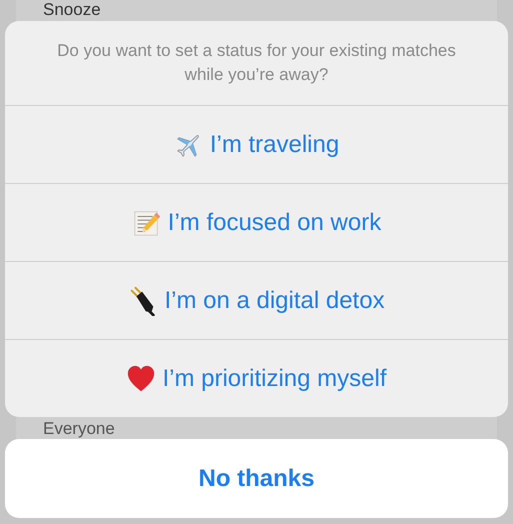  Describe the element at coordinates (256, 222) in the screenshot. I see `status-option: I’m focused on work` at that location.